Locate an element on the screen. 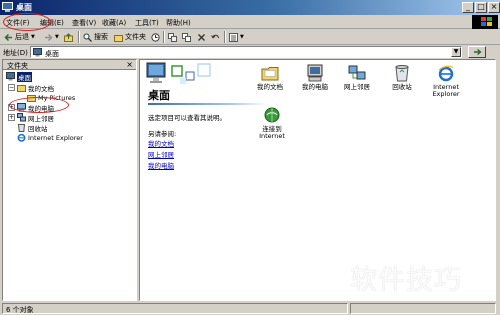 The width and height of the screenshot is (500, 315). tree-item-internet-explorer: Internet Explorer is located at coordinates (50, 137).